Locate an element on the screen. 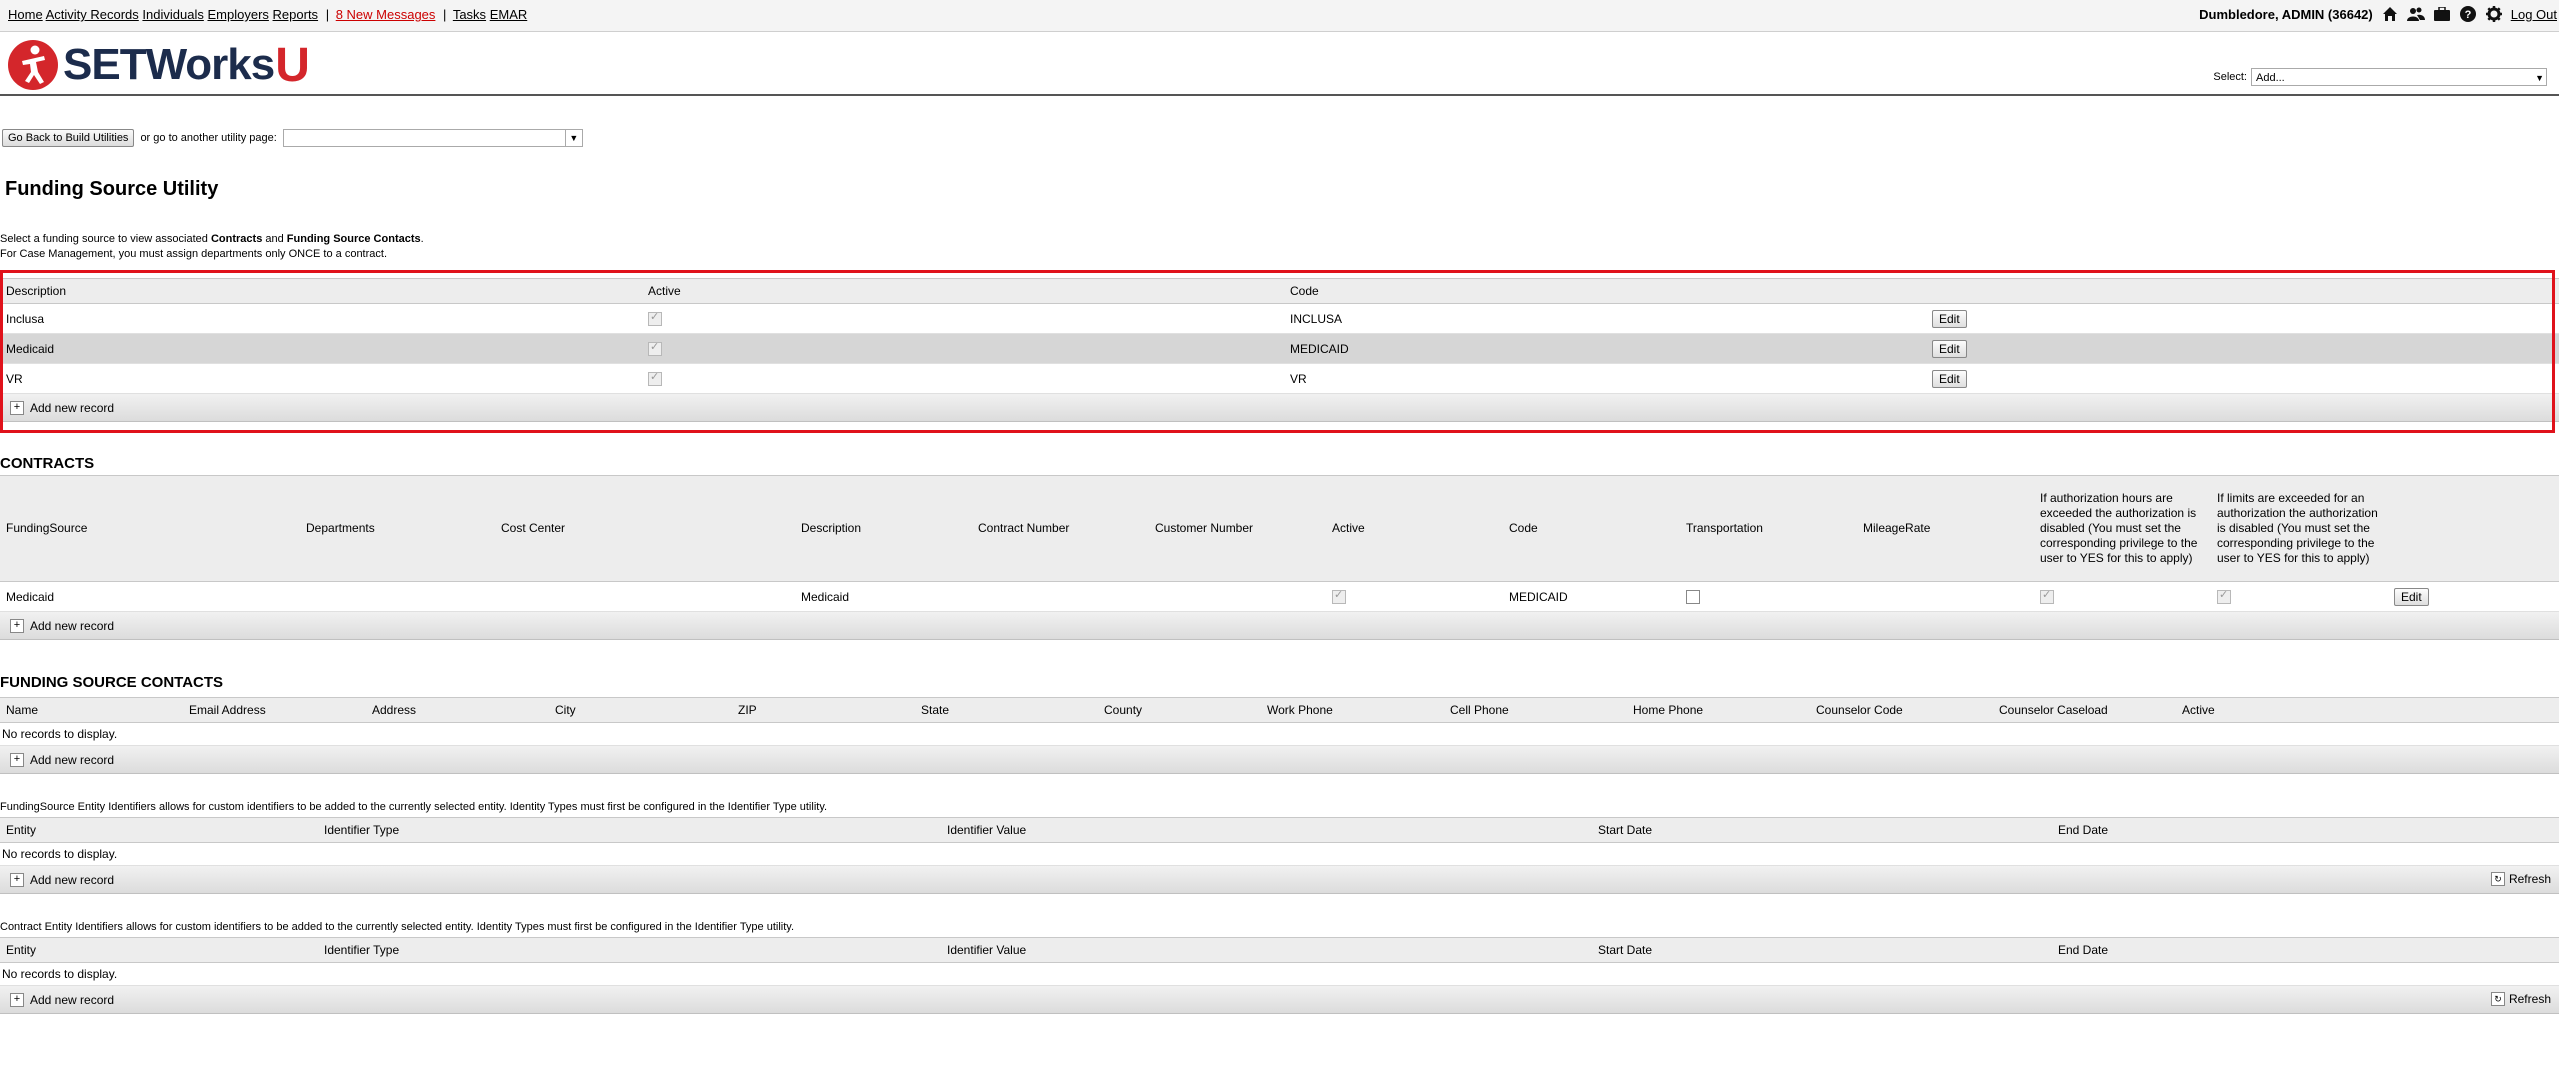 Image resolution: width=2559 pixels, height=1066 pixels. contracts-title: CONTRACTS is located at coordinates (47, 463).